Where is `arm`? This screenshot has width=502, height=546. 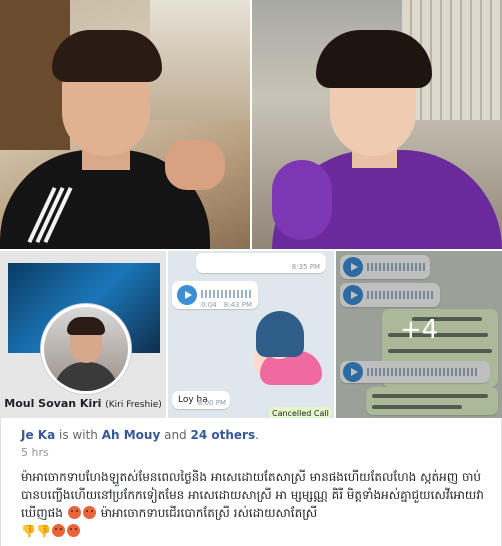 arm is located at coordinates (302, 200).